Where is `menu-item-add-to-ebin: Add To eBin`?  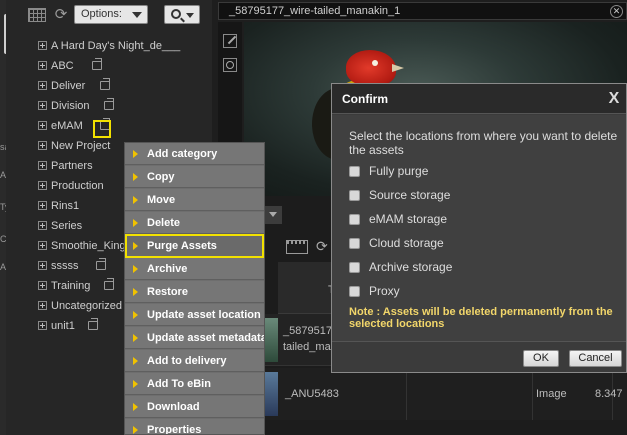
menu-item-add-to-ebin: Add To eBin is located at coordinates (194, 384).